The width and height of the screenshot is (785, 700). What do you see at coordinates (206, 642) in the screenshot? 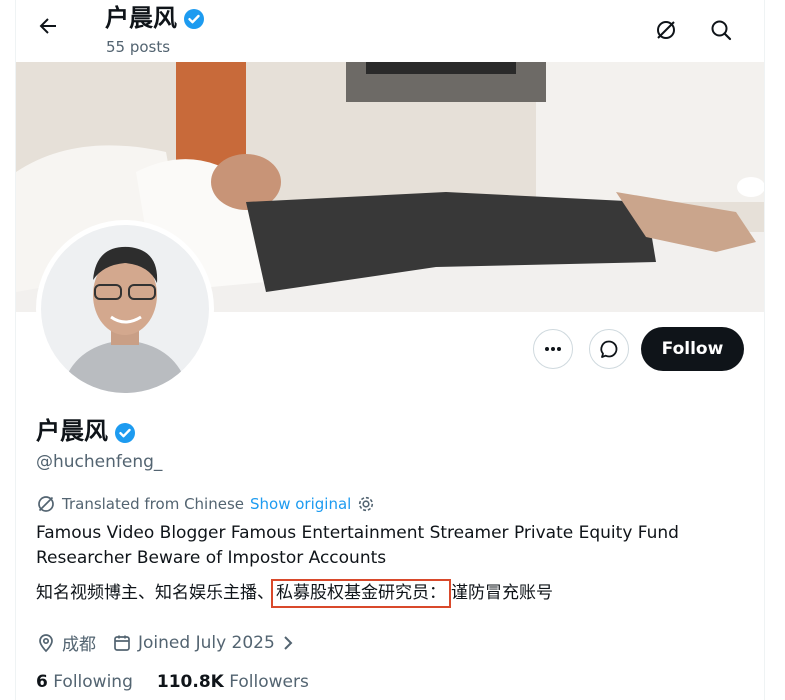
I see `joined-text: Joined July 2025` at bounding box center [206, 642].